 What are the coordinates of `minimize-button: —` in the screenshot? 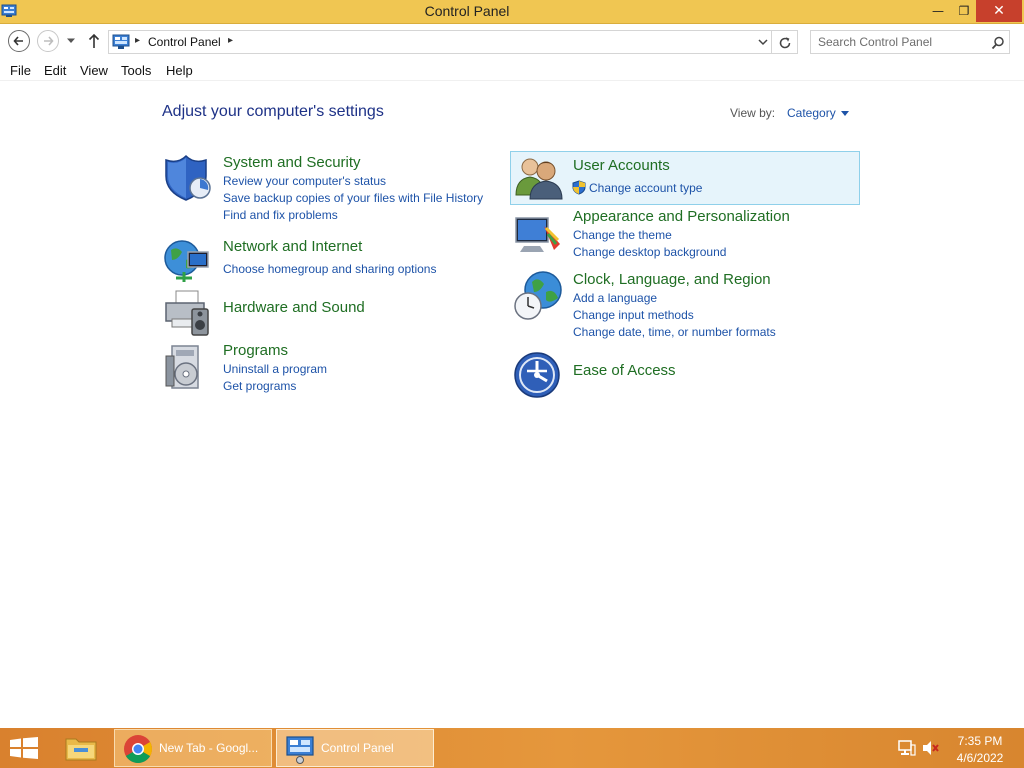 It's located at (938, 11).